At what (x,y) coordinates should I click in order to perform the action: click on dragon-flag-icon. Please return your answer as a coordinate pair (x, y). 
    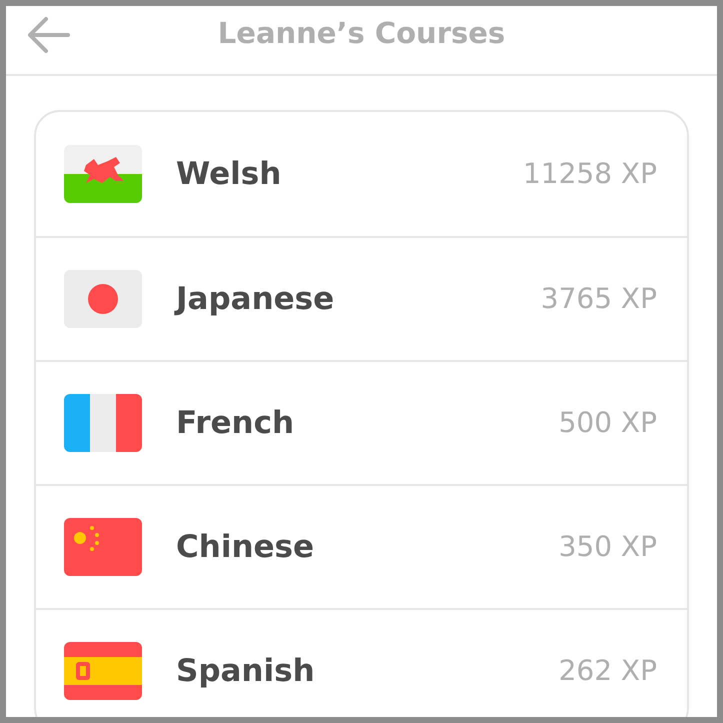
    Looking at the image, I should click on (103, 174).